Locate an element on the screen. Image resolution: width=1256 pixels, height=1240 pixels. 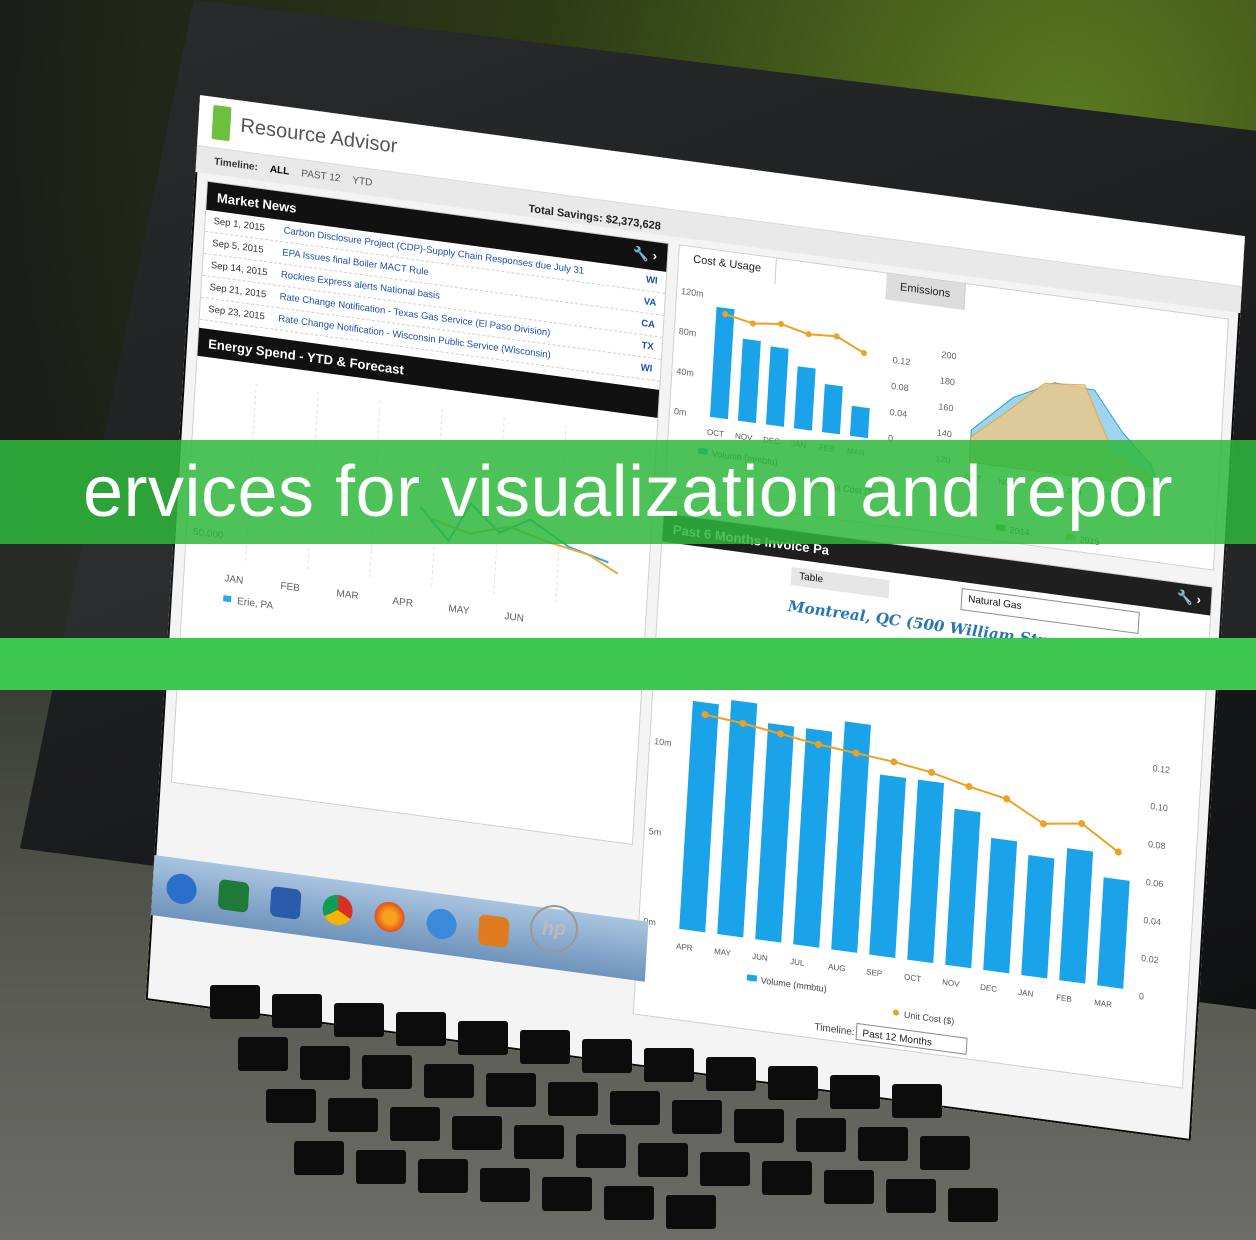
internet-explorer-icon is located at coordinates (441, 924).